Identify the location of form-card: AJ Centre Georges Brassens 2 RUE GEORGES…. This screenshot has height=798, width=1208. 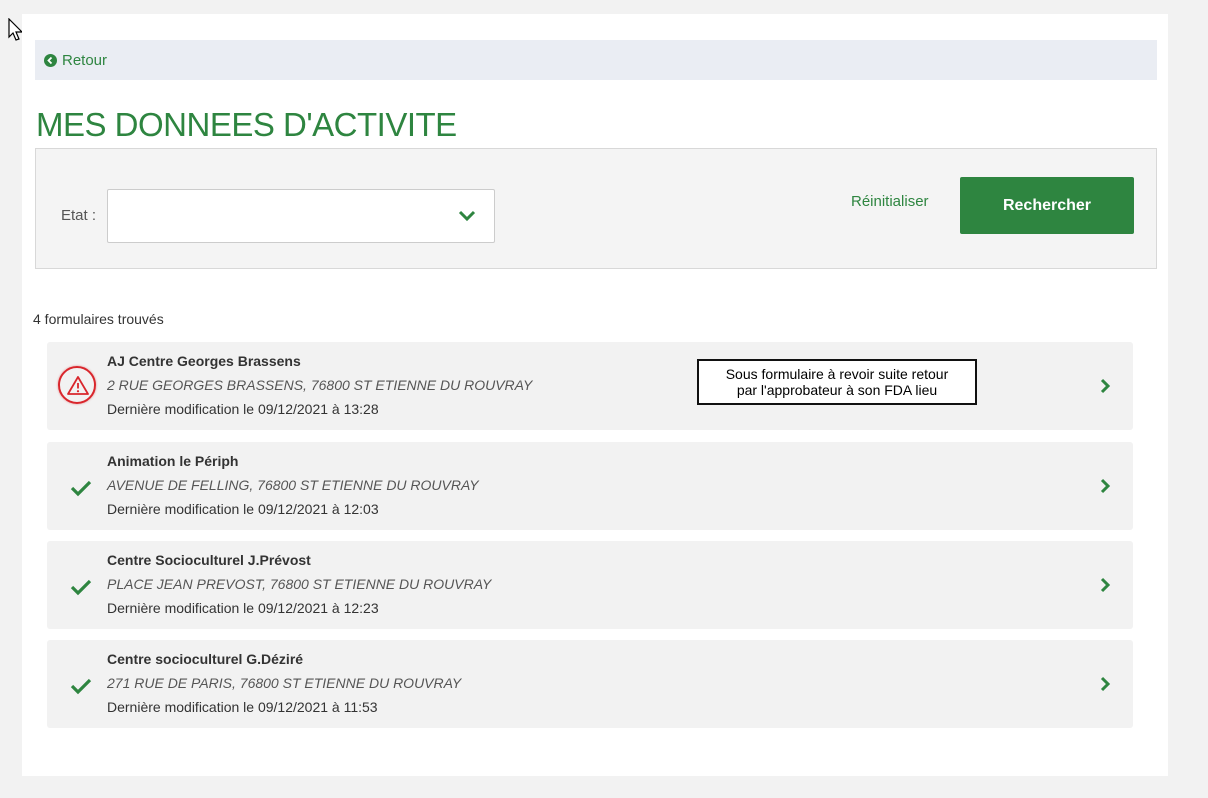
(590, 386).